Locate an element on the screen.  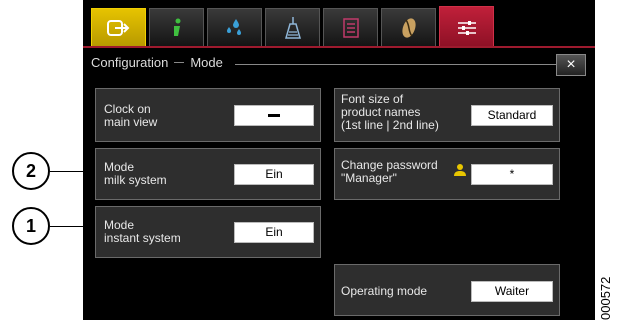
close-icon: × is located at coordinates (571, 64).